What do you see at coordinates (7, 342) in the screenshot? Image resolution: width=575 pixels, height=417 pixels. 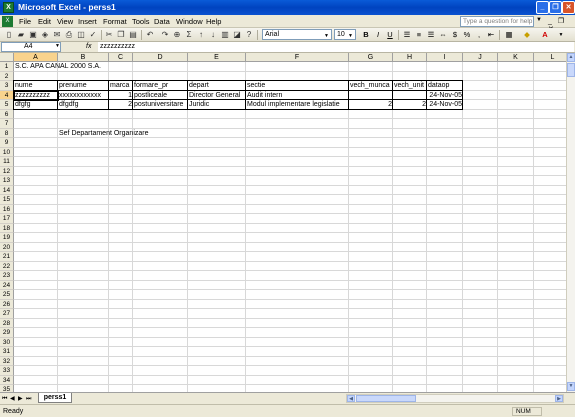 I see `row-header-30: 30` at bounding box center [7, 342].